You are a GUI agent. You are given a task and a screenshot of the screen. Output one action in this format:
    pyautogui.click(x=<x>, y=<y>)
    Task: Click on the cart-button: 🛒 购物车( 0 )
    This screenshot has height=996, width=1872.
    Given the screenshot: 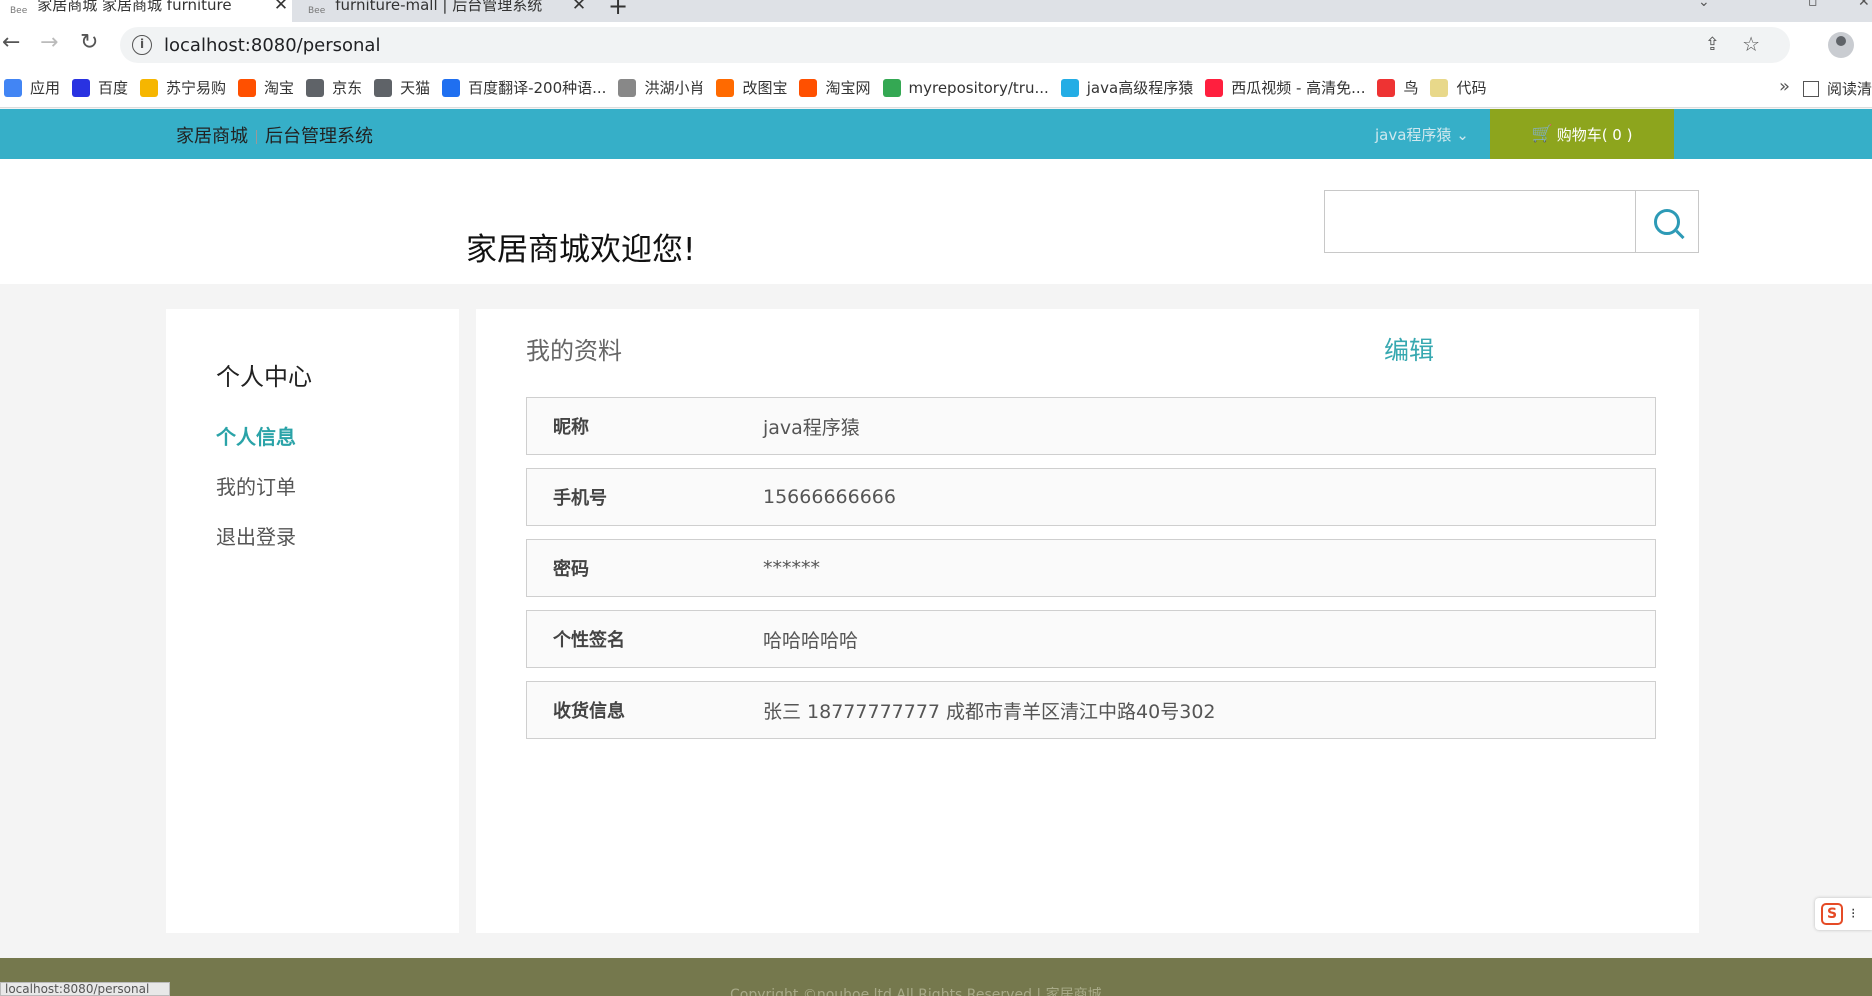 What is the action you would take?
    pyautogui.click(x=1582, y=134)
    